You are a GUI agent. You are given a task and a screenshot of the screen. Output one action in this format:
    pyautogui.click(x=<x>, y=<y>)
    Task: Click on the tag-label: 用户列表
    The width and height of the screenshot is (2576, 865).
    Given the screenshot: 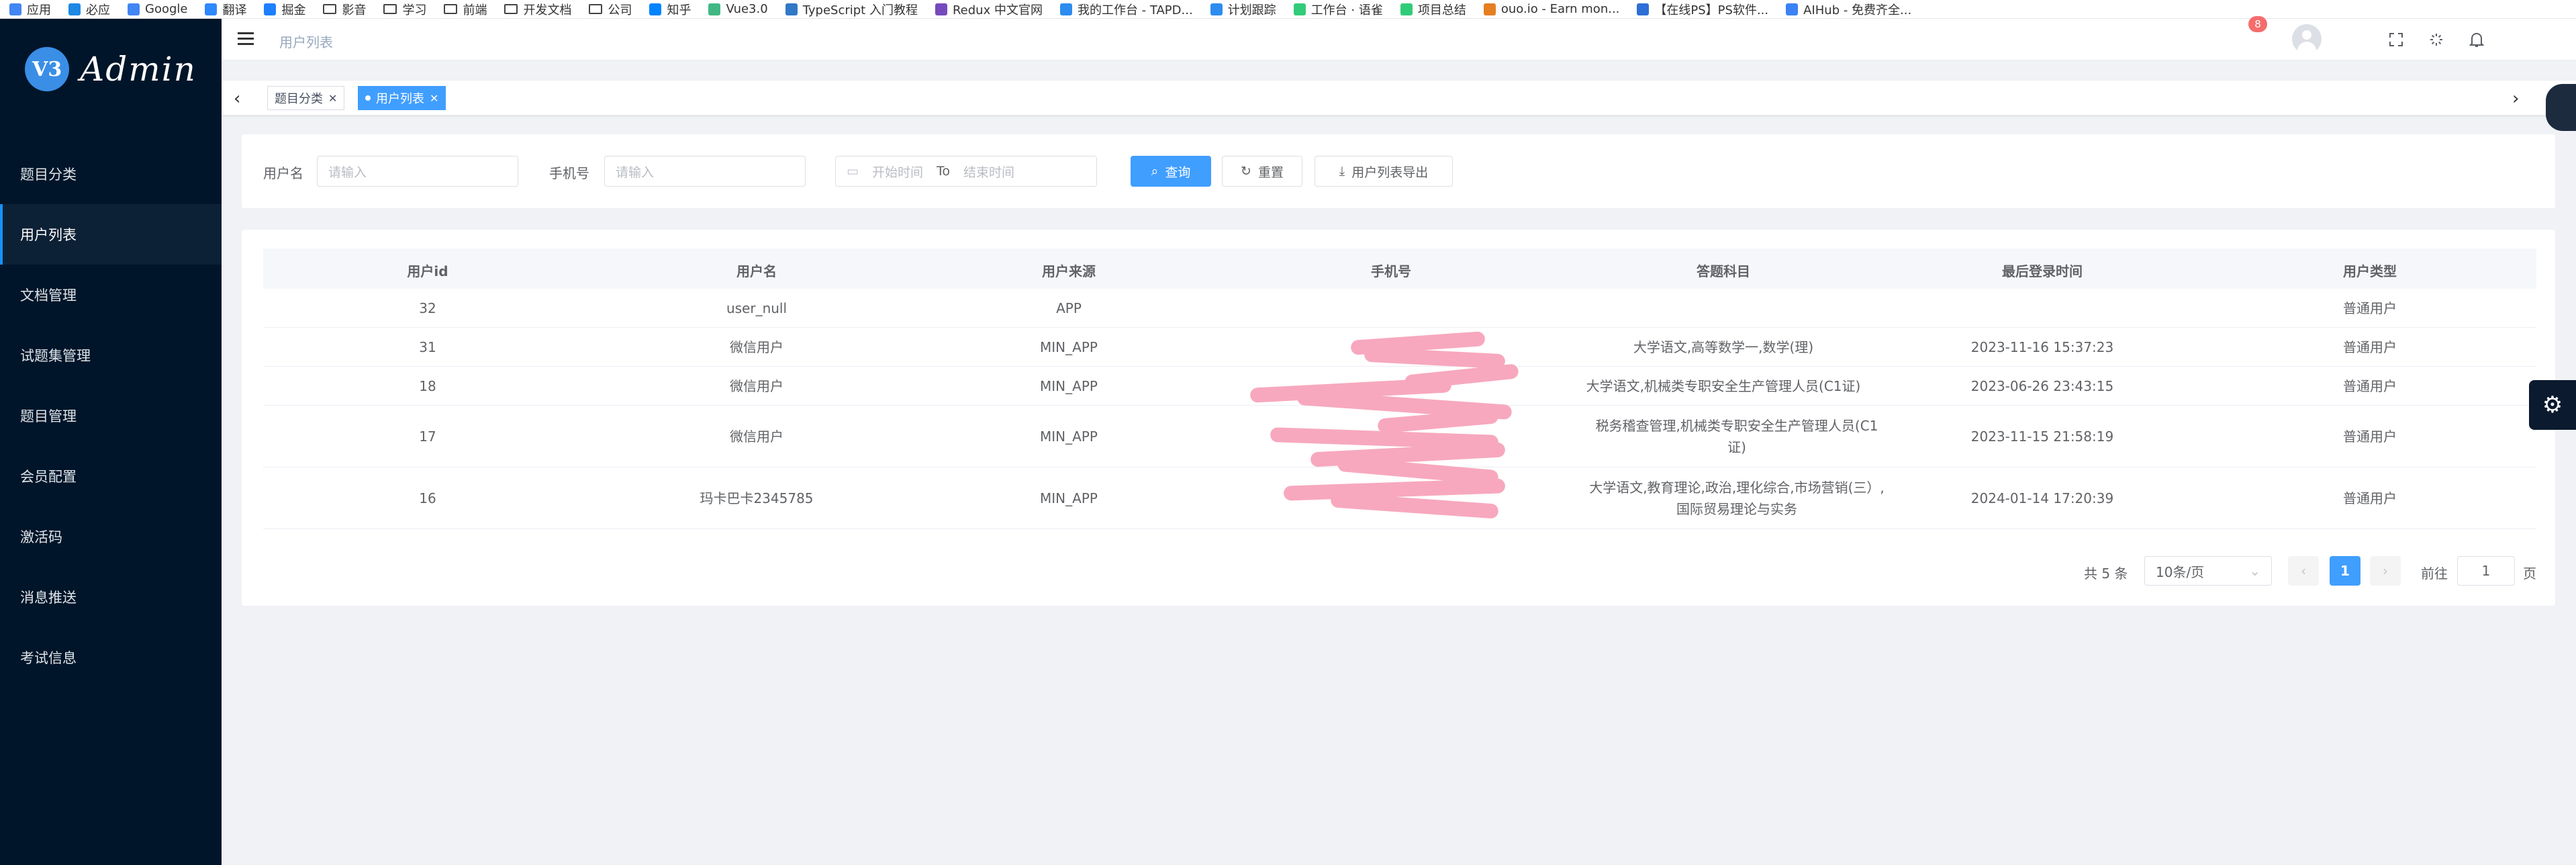 What is the action you would take?
    pyautogui.click(x=400, y=99)
    